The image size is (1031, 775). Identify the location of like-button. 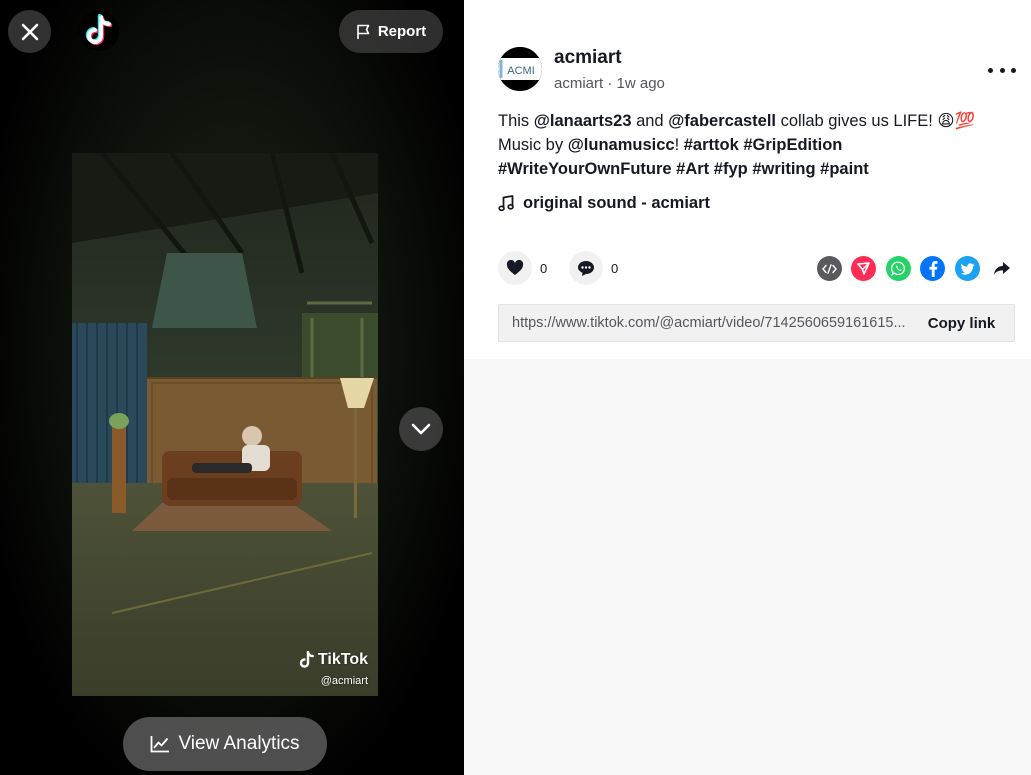
(515, 268).